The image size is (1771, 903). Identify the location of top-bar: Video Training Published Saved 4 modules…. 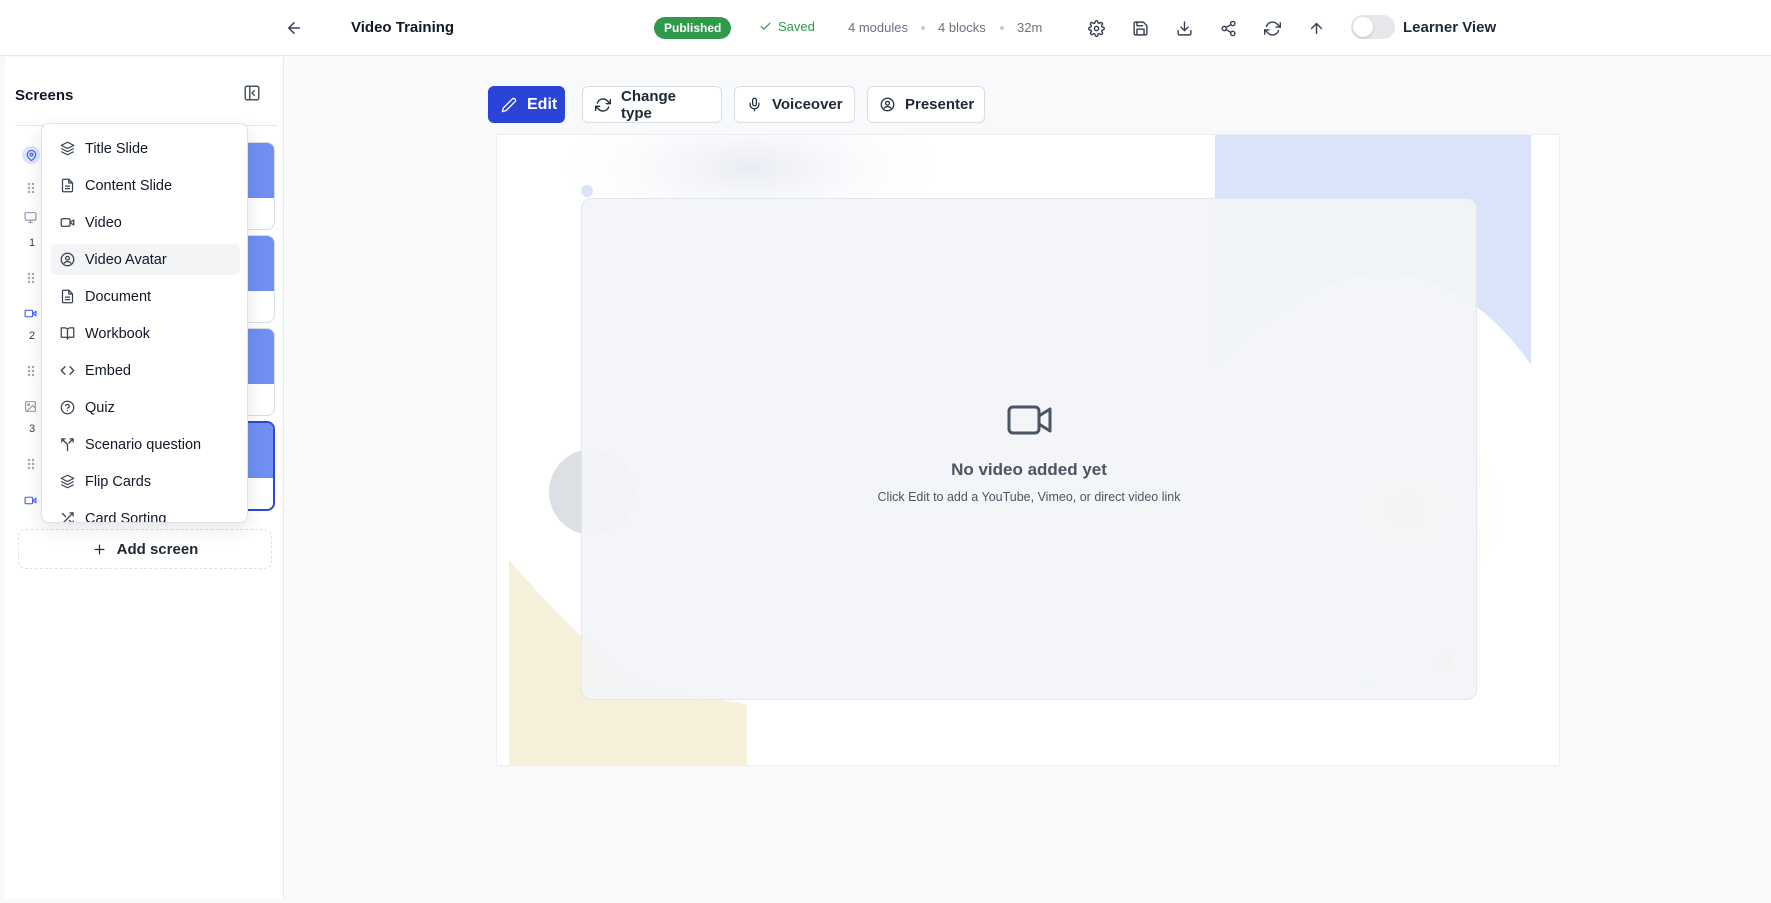
(885, 28).